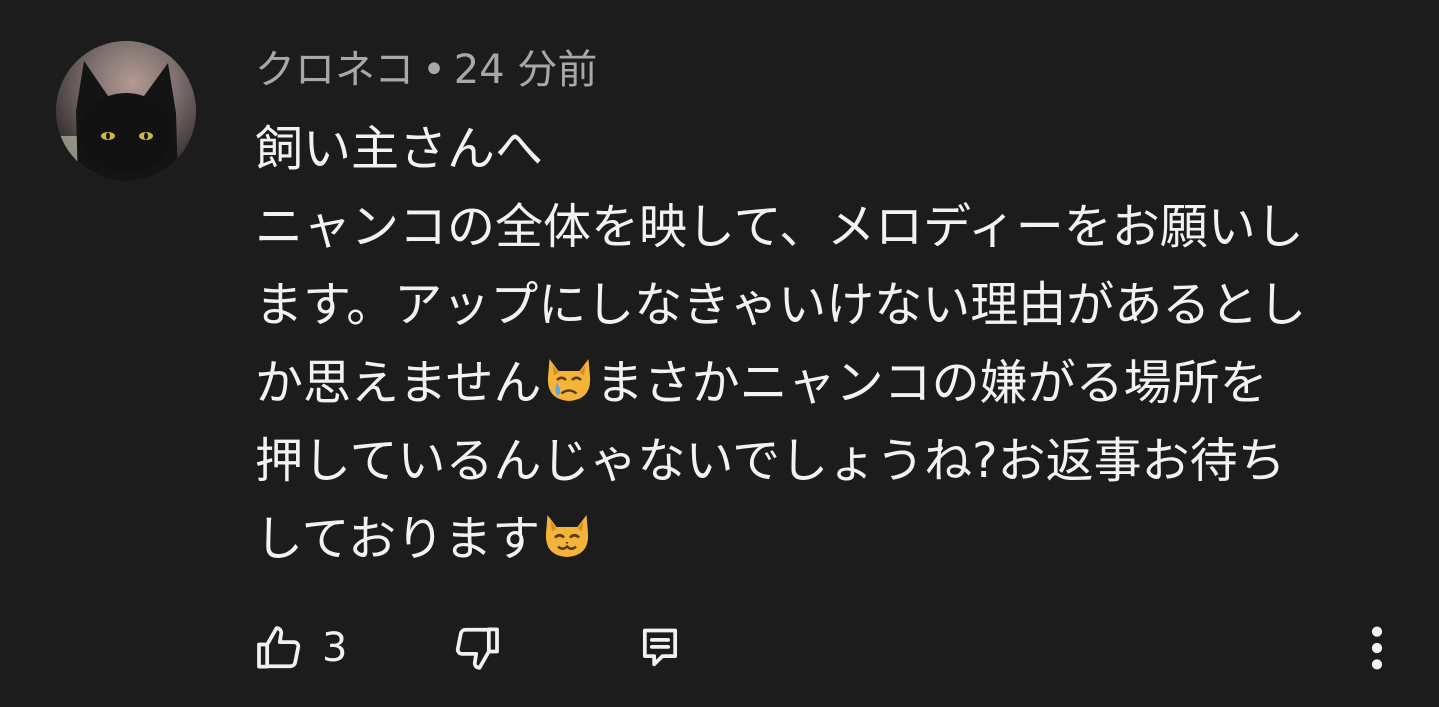  What do you see at coordinates (825, 648) in the screenshot?
I see `comment-action-bar: 3` at bounding box center [825, 648].